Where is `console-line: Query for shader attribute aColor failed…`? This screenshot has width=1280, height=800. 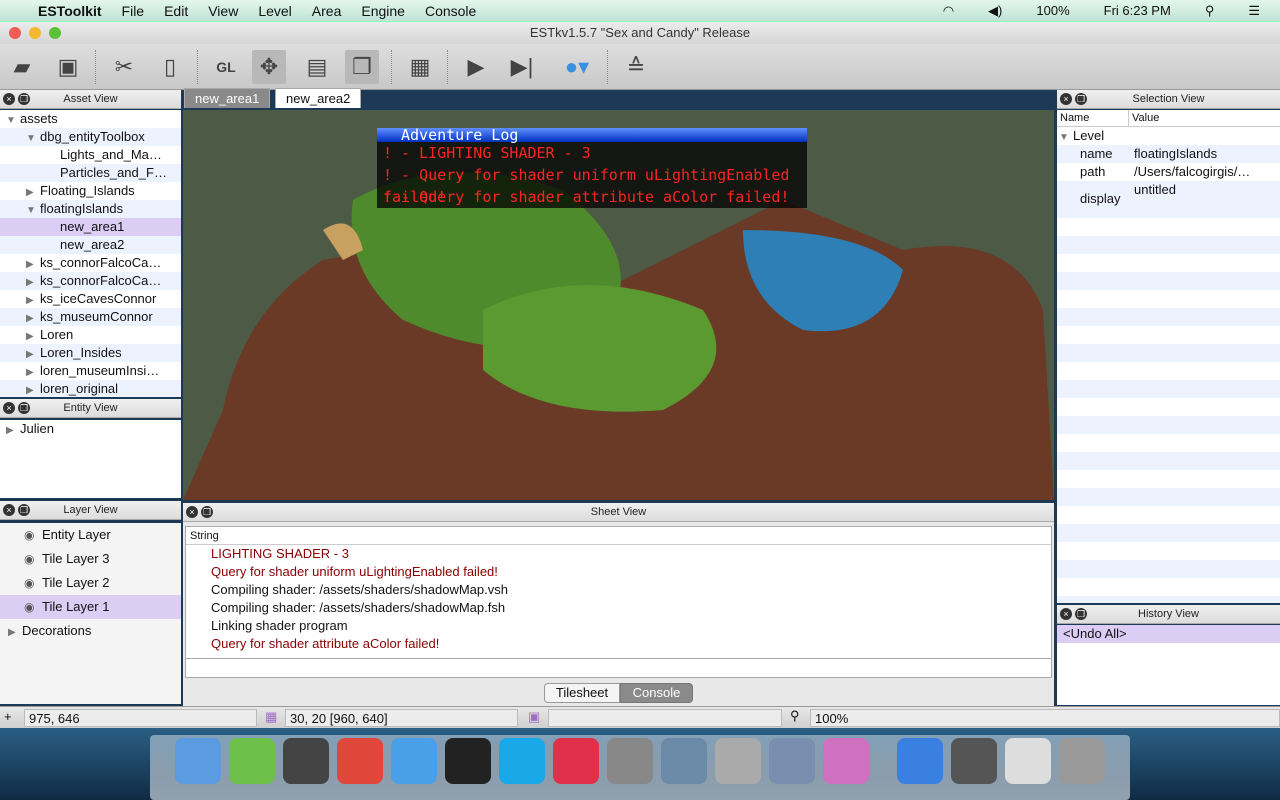 console-line: Query for shader attribute aColor failed… is located at coordinates (618, 644).